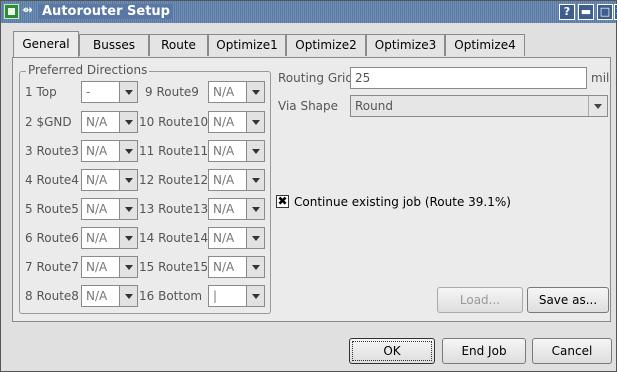 The height and width of the screenshot is (372, 617). Describe the element at coordinates (46, 44) in the screenshot. I see `tab-general: General` at that location.